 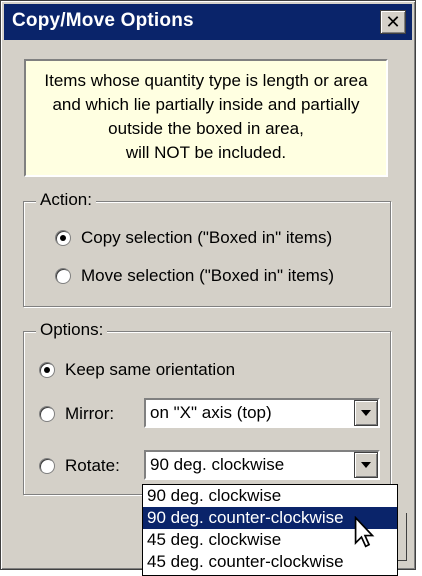 I want to click on keep-orientation-option: Keep same orientation, so click(x=137, y=370).